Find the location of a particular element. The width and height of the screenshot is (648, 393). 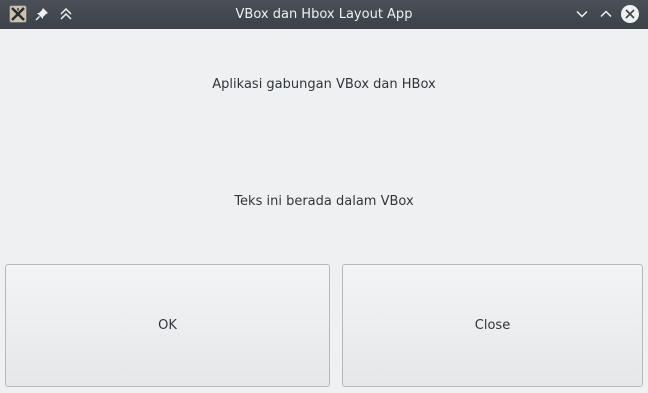

keep-above-icon is located at coordinates (66, 14).